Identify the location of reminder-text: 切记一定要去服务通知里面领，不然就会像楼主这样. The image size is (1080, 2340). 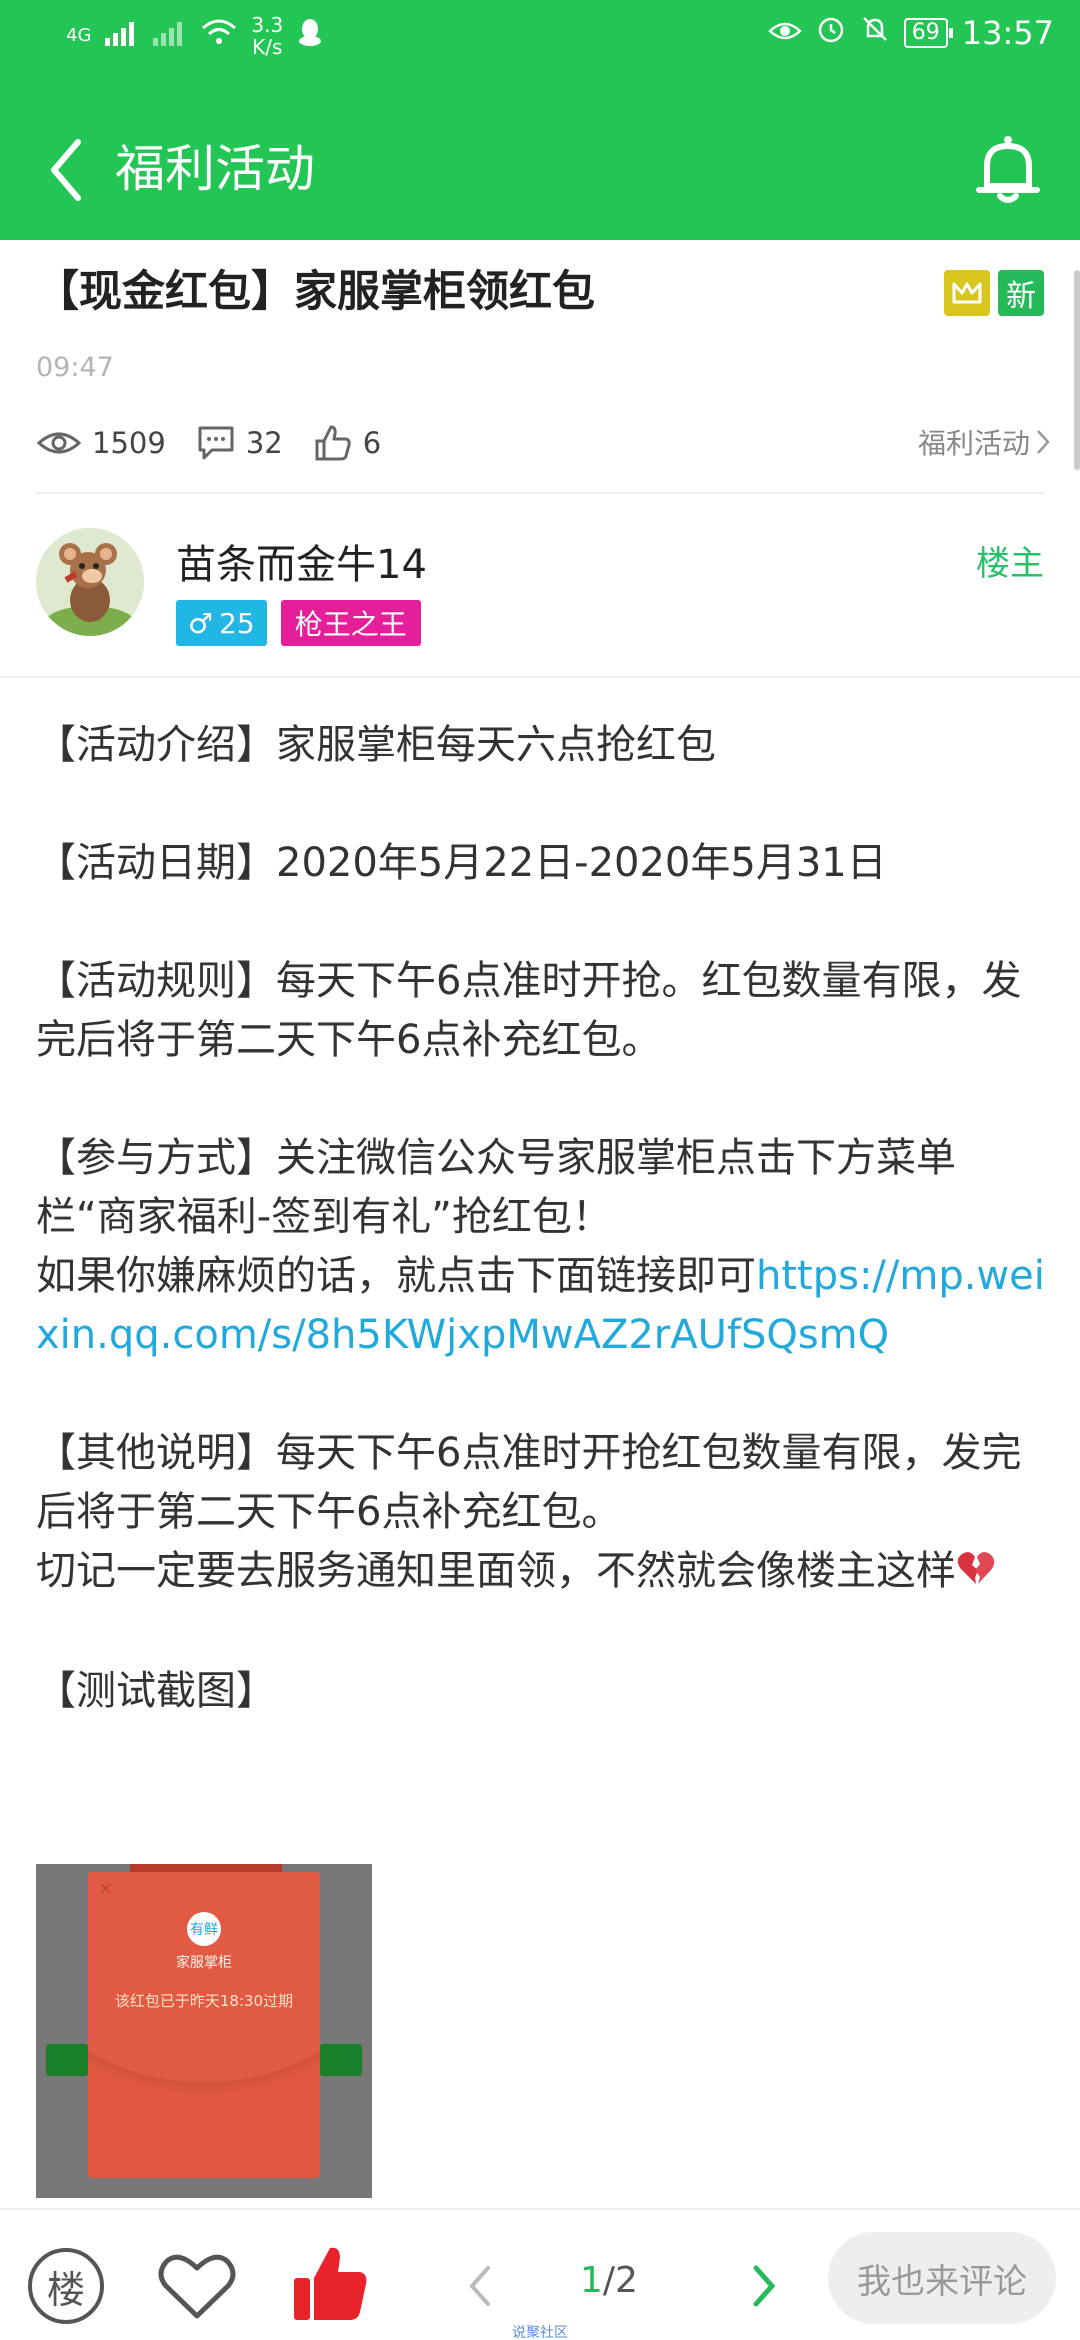
(496, 1571).